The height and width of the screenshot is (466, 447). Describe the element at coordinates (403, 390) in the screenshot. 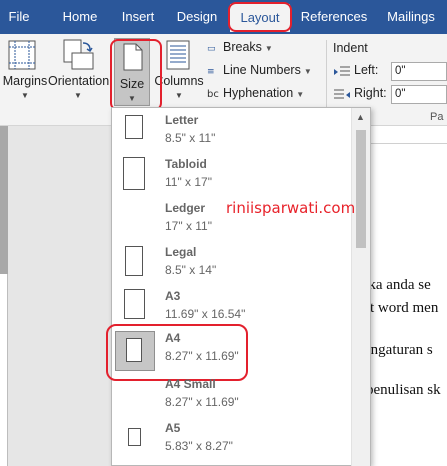

I see `doc-text-line: penulisan sk` at that location.